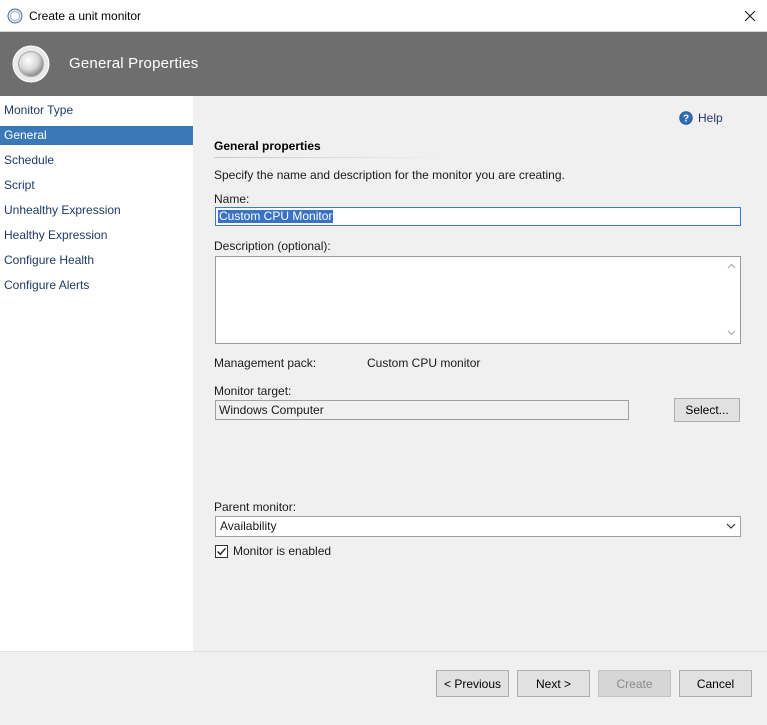 This screenshot has width=767, height=725. Describe the element at coordinates (710, 118) in the screenshot. I see `help-label: Help` at that location.